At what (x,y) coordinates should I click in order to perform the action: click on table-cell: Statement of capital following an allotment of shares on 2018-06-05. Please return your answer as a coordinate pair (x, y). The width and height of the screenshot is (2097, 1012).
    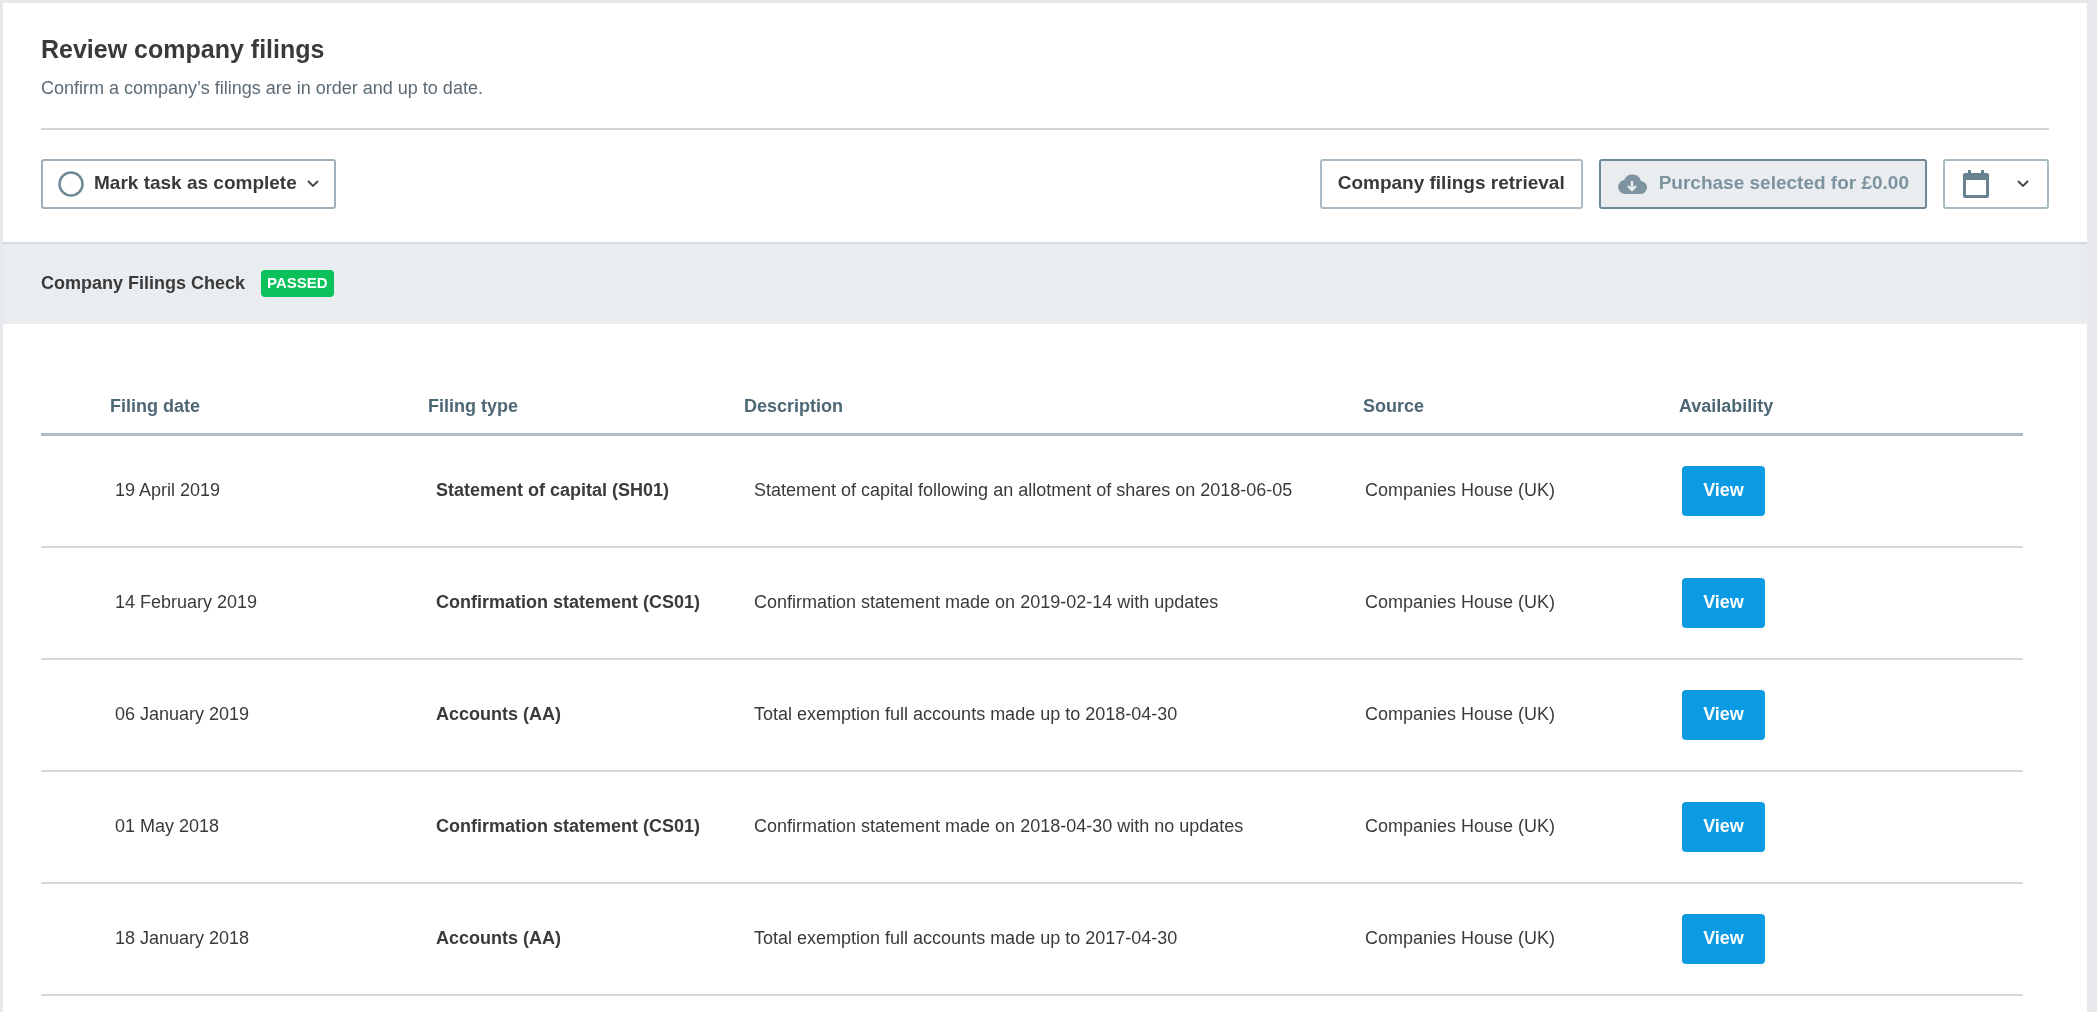
    Looking at the image, I should click on (1023, 490).